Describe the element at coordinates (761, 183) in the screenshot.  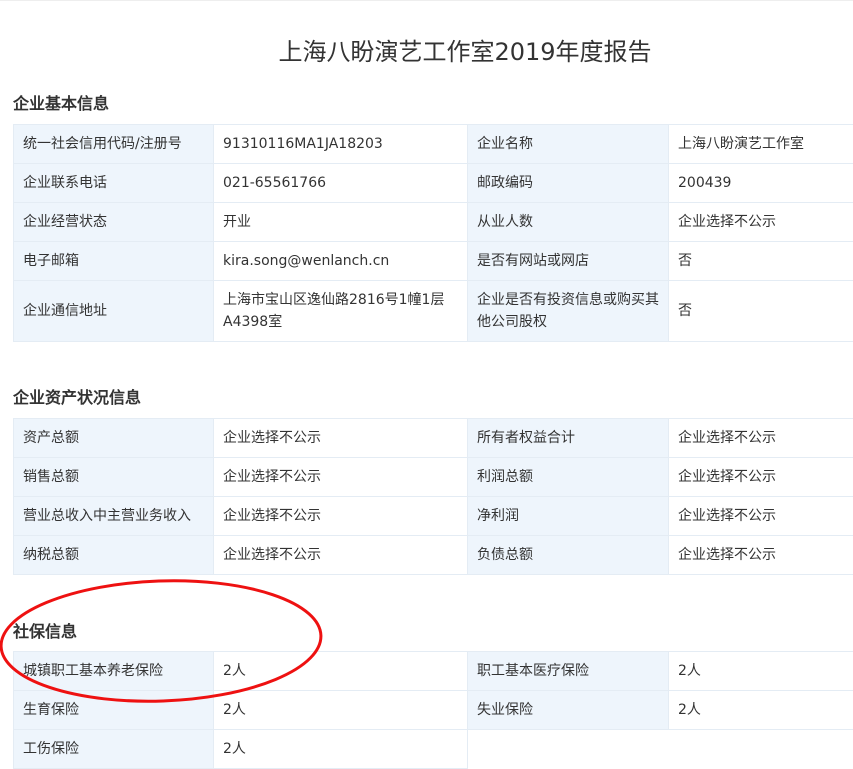
I see `field-value: 200439` at that location.